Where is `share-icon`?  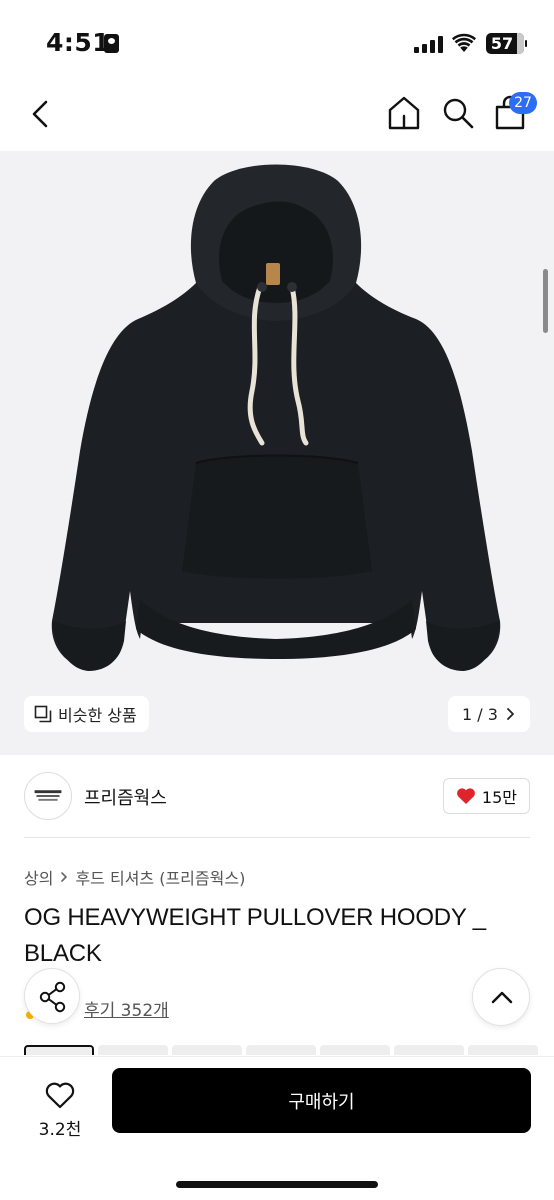
share-icon is located at coordinates (52, 997).